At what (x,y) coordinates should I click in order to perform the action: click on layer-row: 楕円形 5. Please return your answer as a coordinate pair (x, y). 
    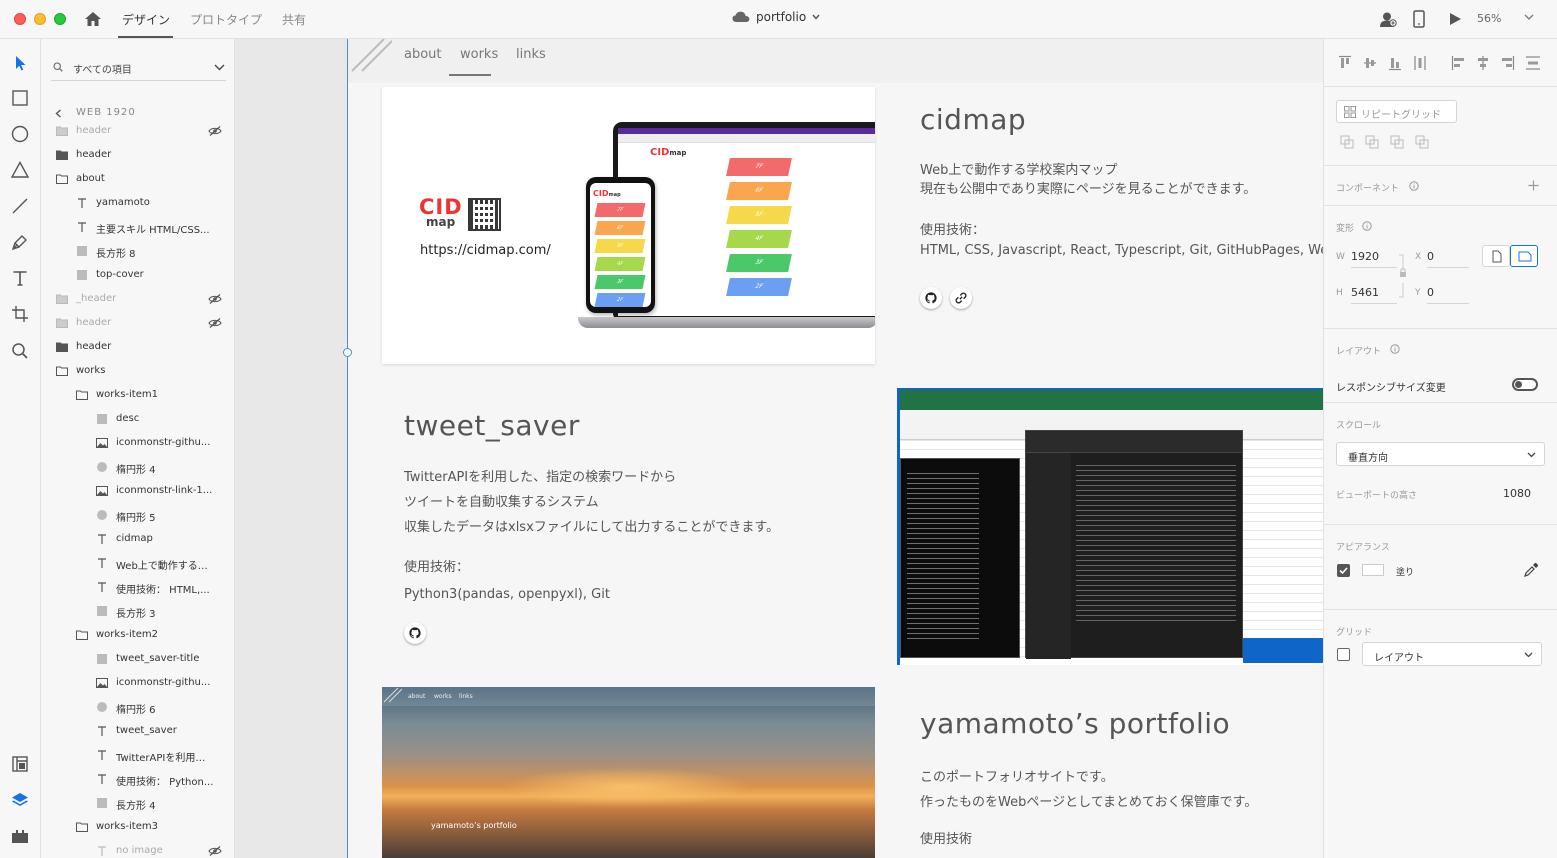
    Looking at the image, I should click on (137, 515).